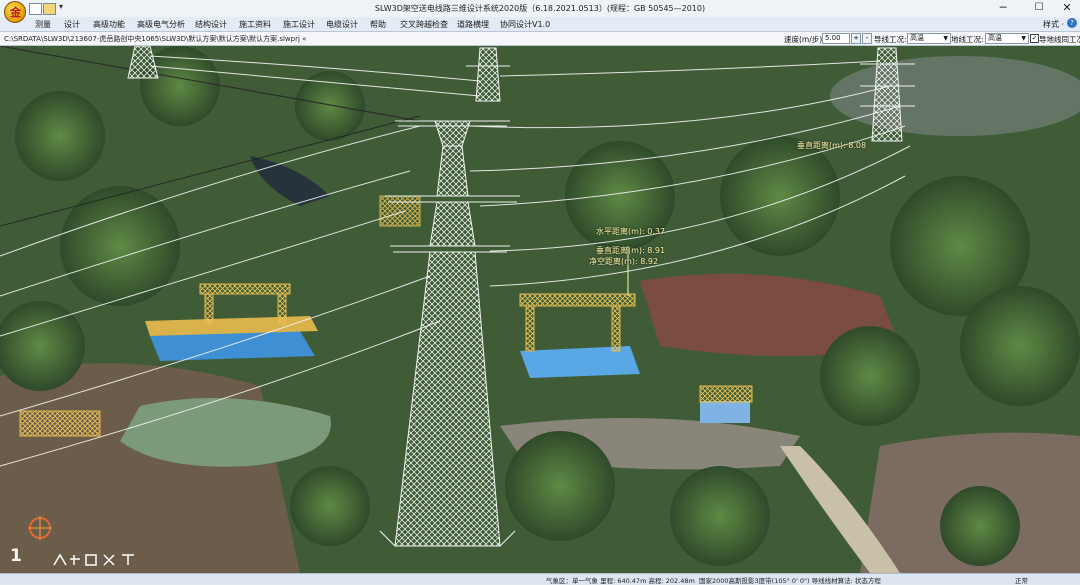 The image size is (1080, 585). Describe the element at coordinates (400, 211) in the screenshot. I see `scaffold-behind-tower` at that location.